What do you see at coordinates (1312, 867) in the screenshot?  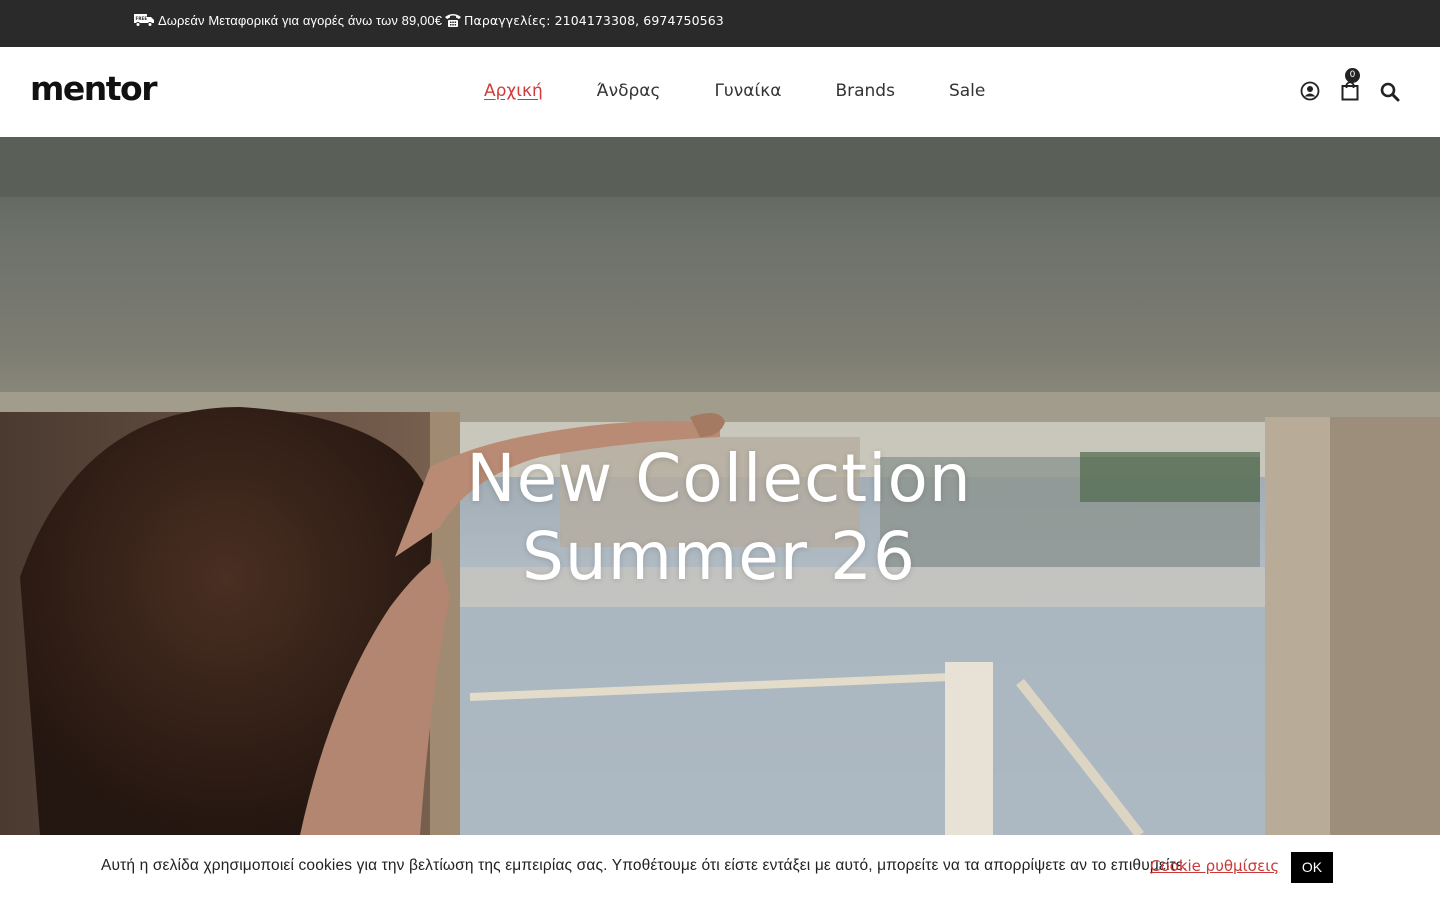 I see `cookie-accept-button: OK` at bounding box center [1312, 867].